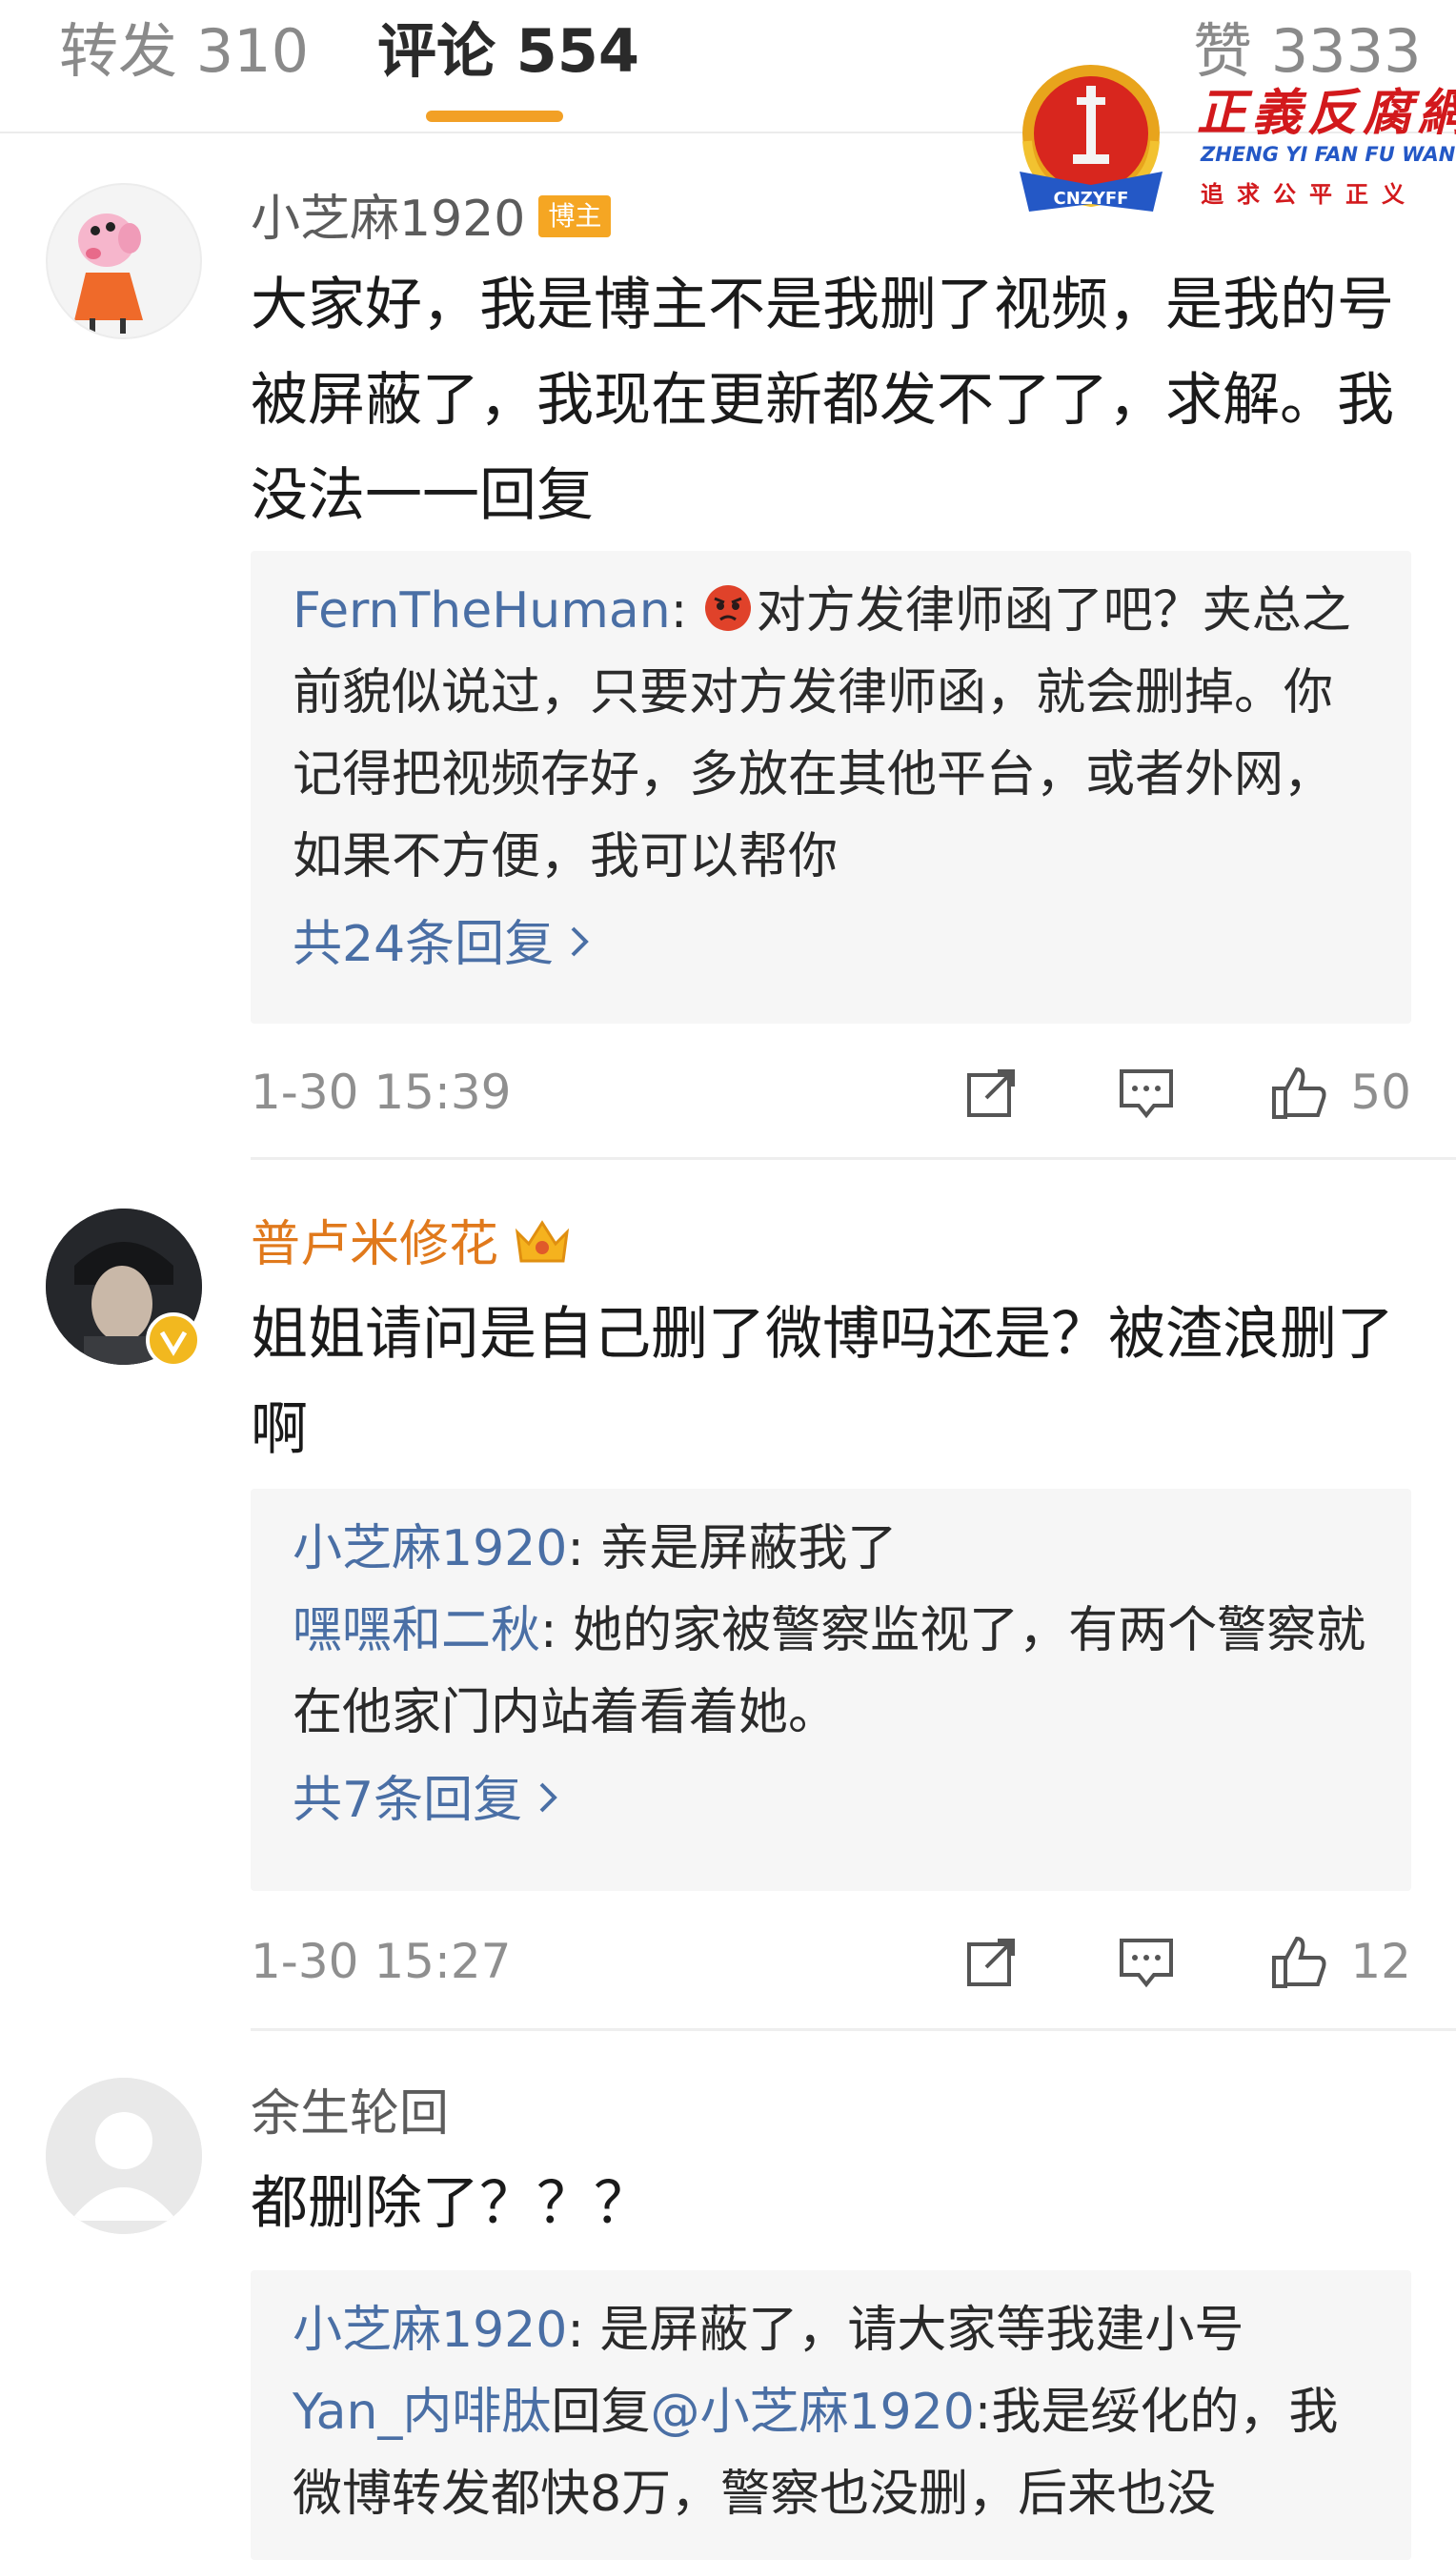 This screenshot has height=2560, width=1456. I want to click on reply-author: FernTheHuman, so click(482, 611).